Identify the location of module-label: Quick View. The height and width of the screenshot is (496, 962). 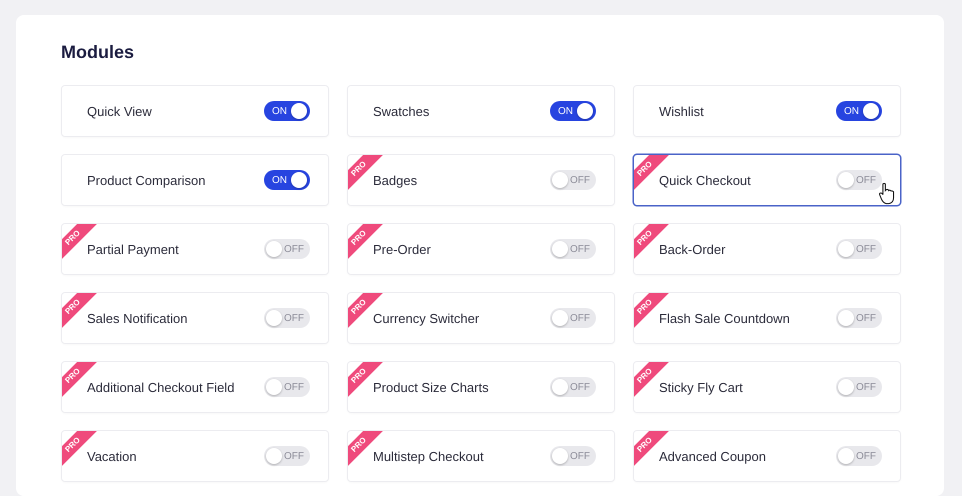
(119, 111).